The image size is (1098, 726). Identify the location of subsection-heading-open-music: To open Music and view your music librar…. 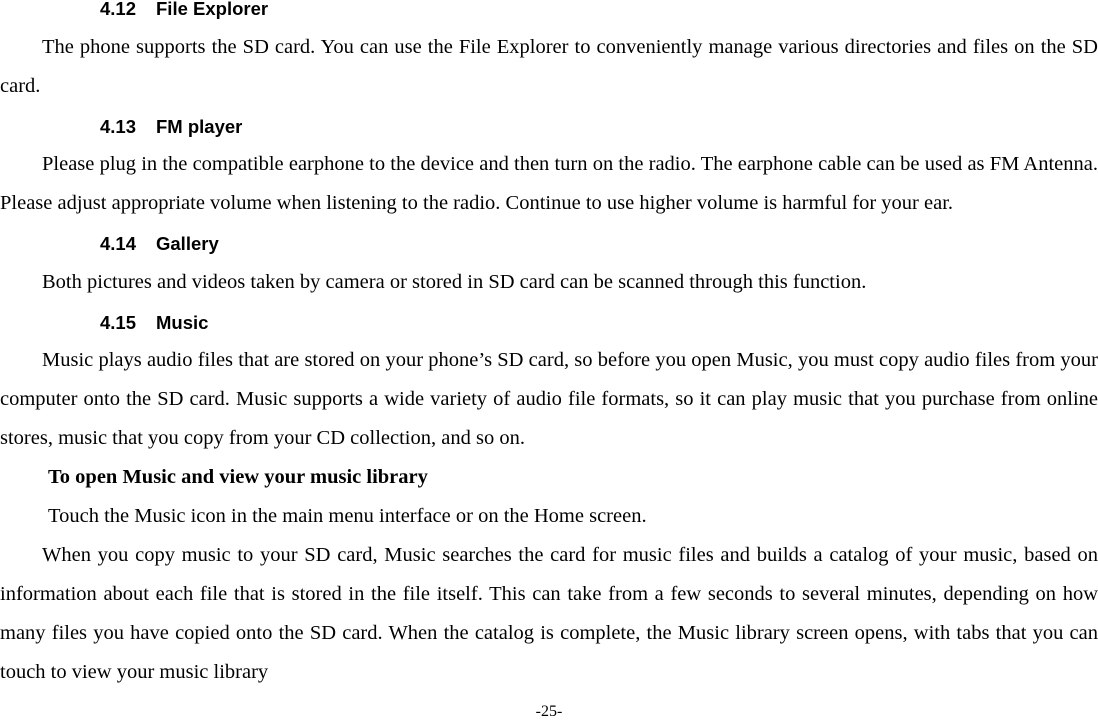
(238, 477).